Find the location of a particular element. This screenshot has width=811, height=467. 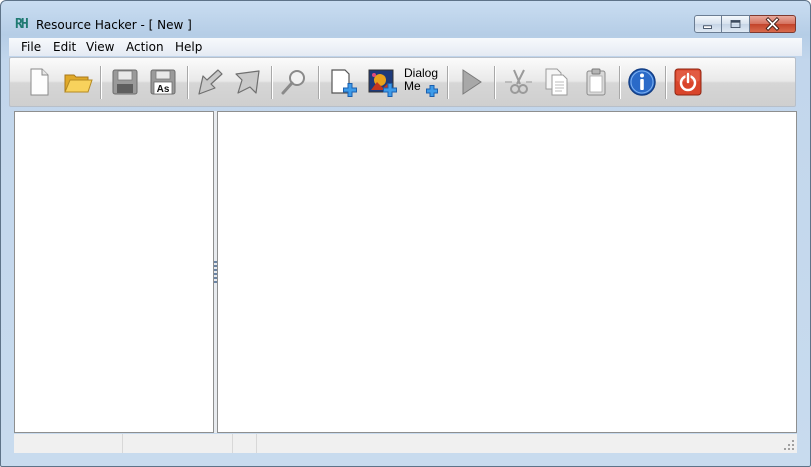

cut-icon is located at coordinates (518, 81).